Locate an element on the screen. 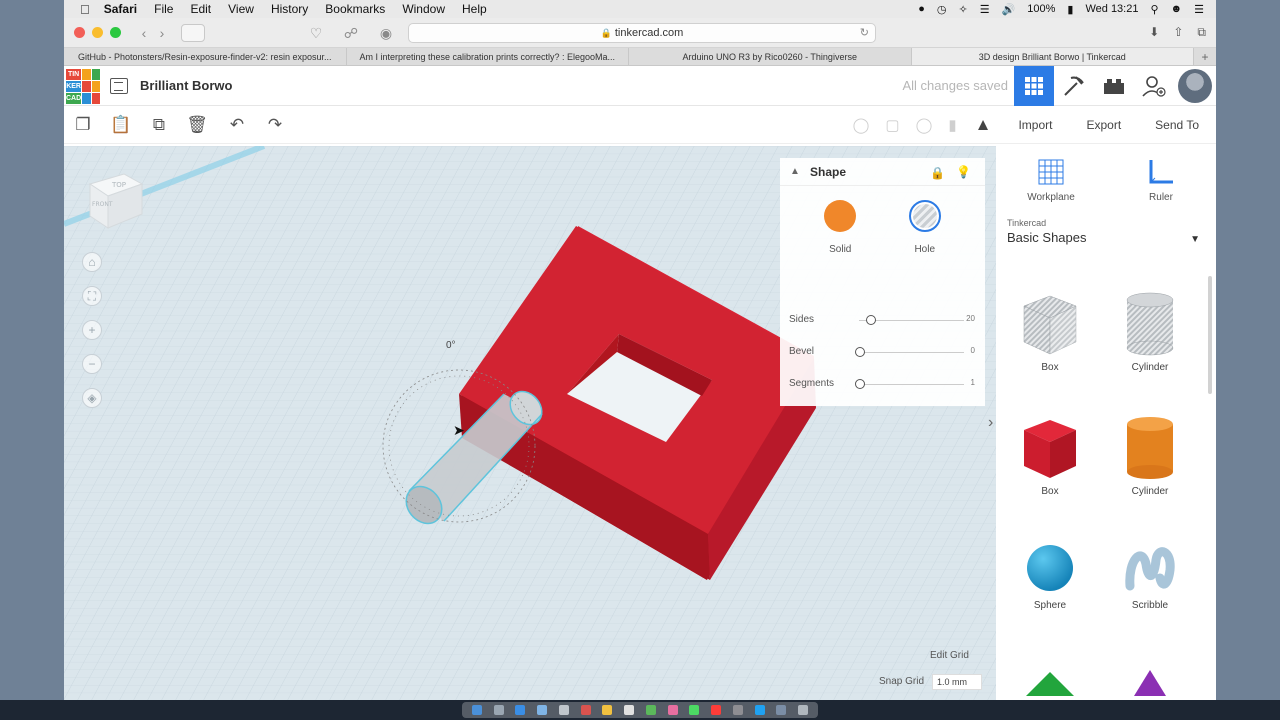 The image size is (1280, 720). menu-safari: Safari is located at coordinates (120, 9).